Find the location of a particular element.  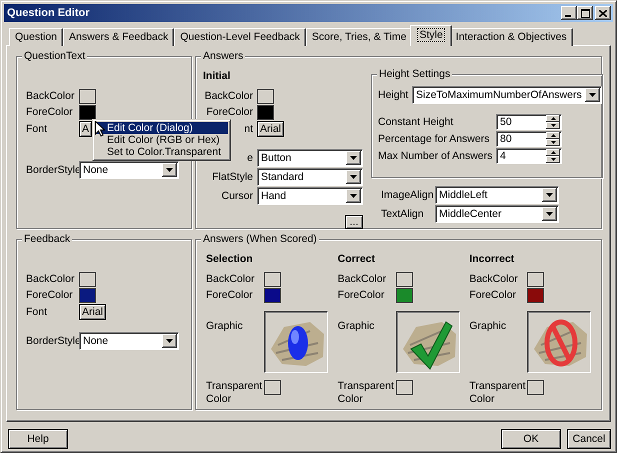

spin-box: 50 is located at coordinates (529, 122).